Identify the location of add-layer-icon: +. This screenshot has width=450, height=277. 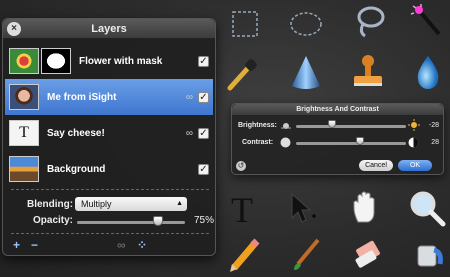
(16, 245).